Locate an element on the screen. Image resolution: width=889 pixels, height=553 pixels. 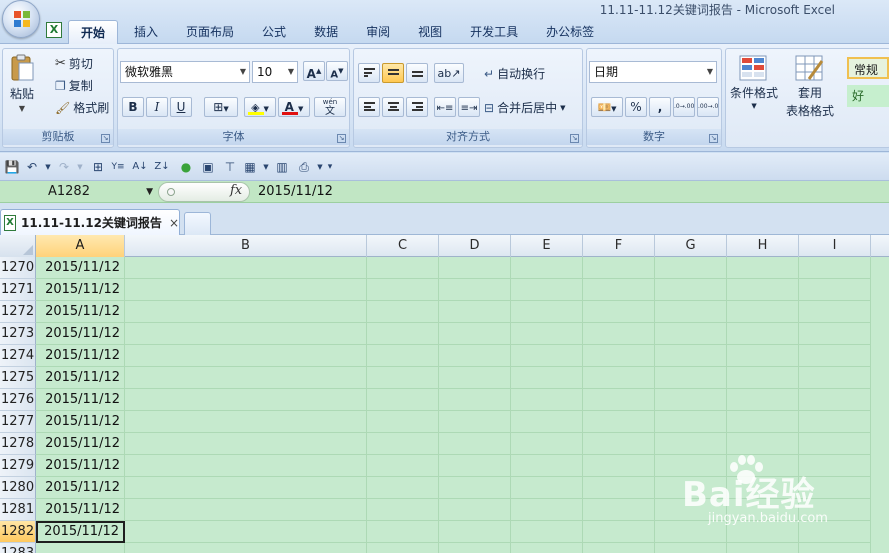
ribbon-tab: 审阅 is located at coordinates (378, 32).